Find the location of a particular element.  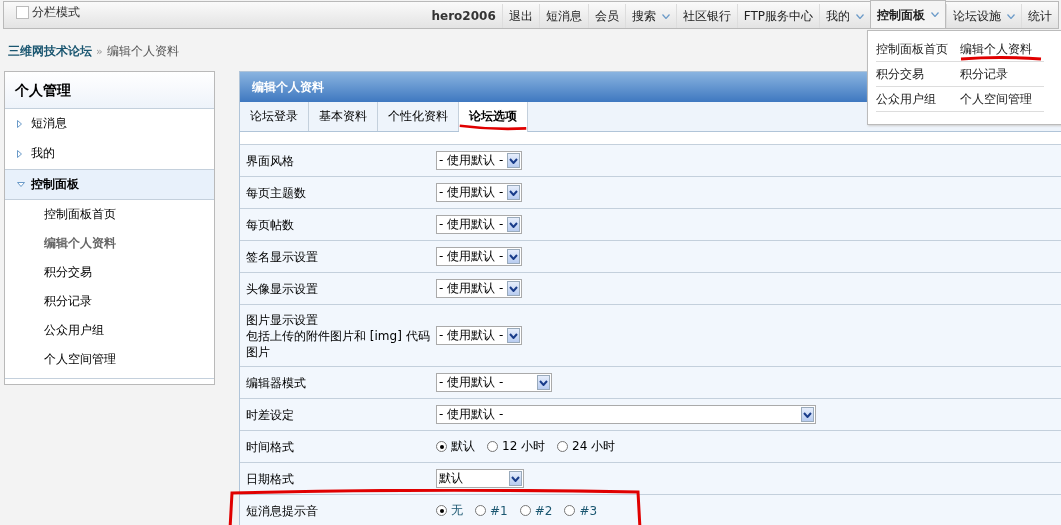

setting-label: 时差设定 is located at coordinates (270, 414).